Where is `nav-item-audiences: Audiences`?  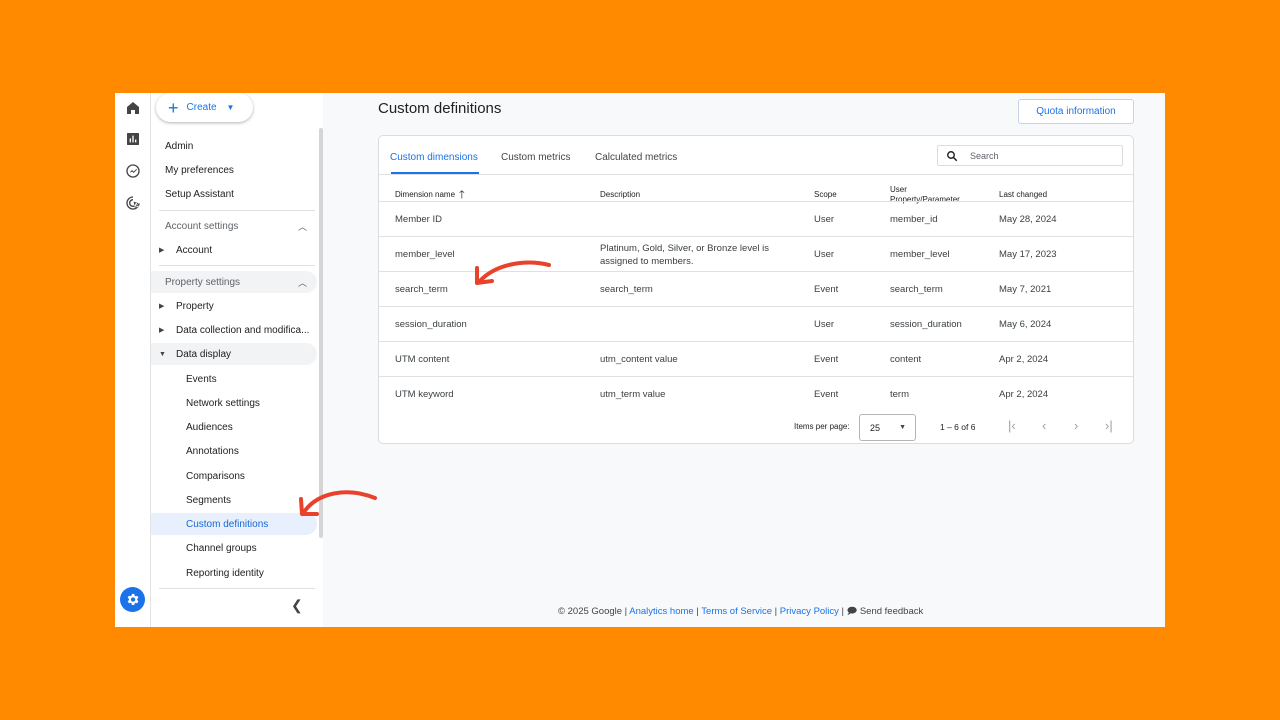 nav-item-audiences: Audiences is located at coordinates (234, 427).